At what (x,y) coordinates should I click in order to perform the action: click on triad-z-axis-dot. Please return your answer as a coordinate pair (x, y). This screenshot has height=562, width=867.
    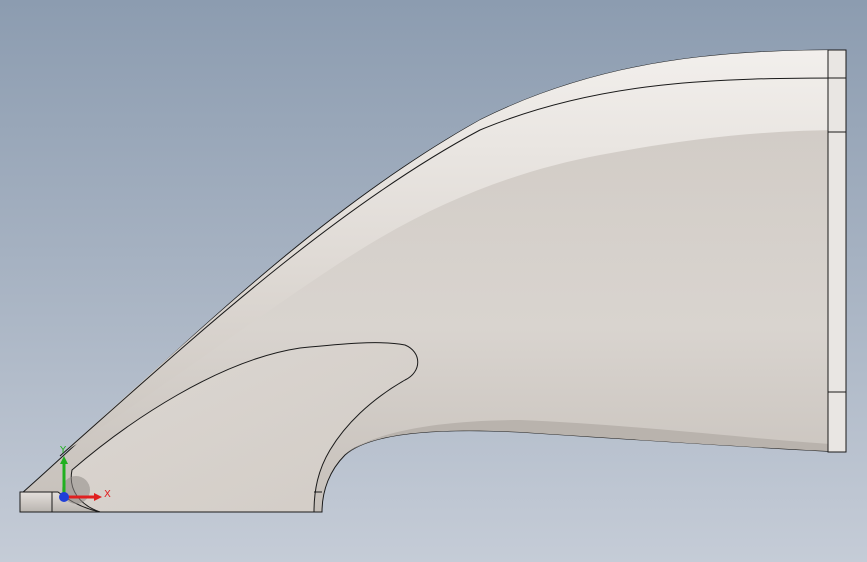
    Looking at the image, I should click on (64, 497).